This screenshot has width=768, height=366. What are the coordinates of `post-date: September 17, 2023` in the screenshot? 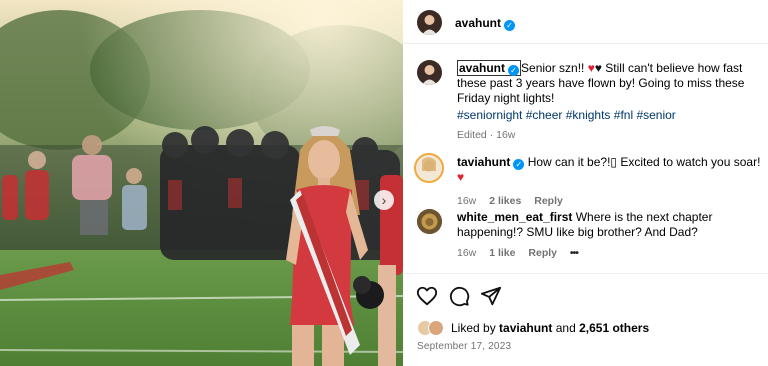 It's located at (464, 346).